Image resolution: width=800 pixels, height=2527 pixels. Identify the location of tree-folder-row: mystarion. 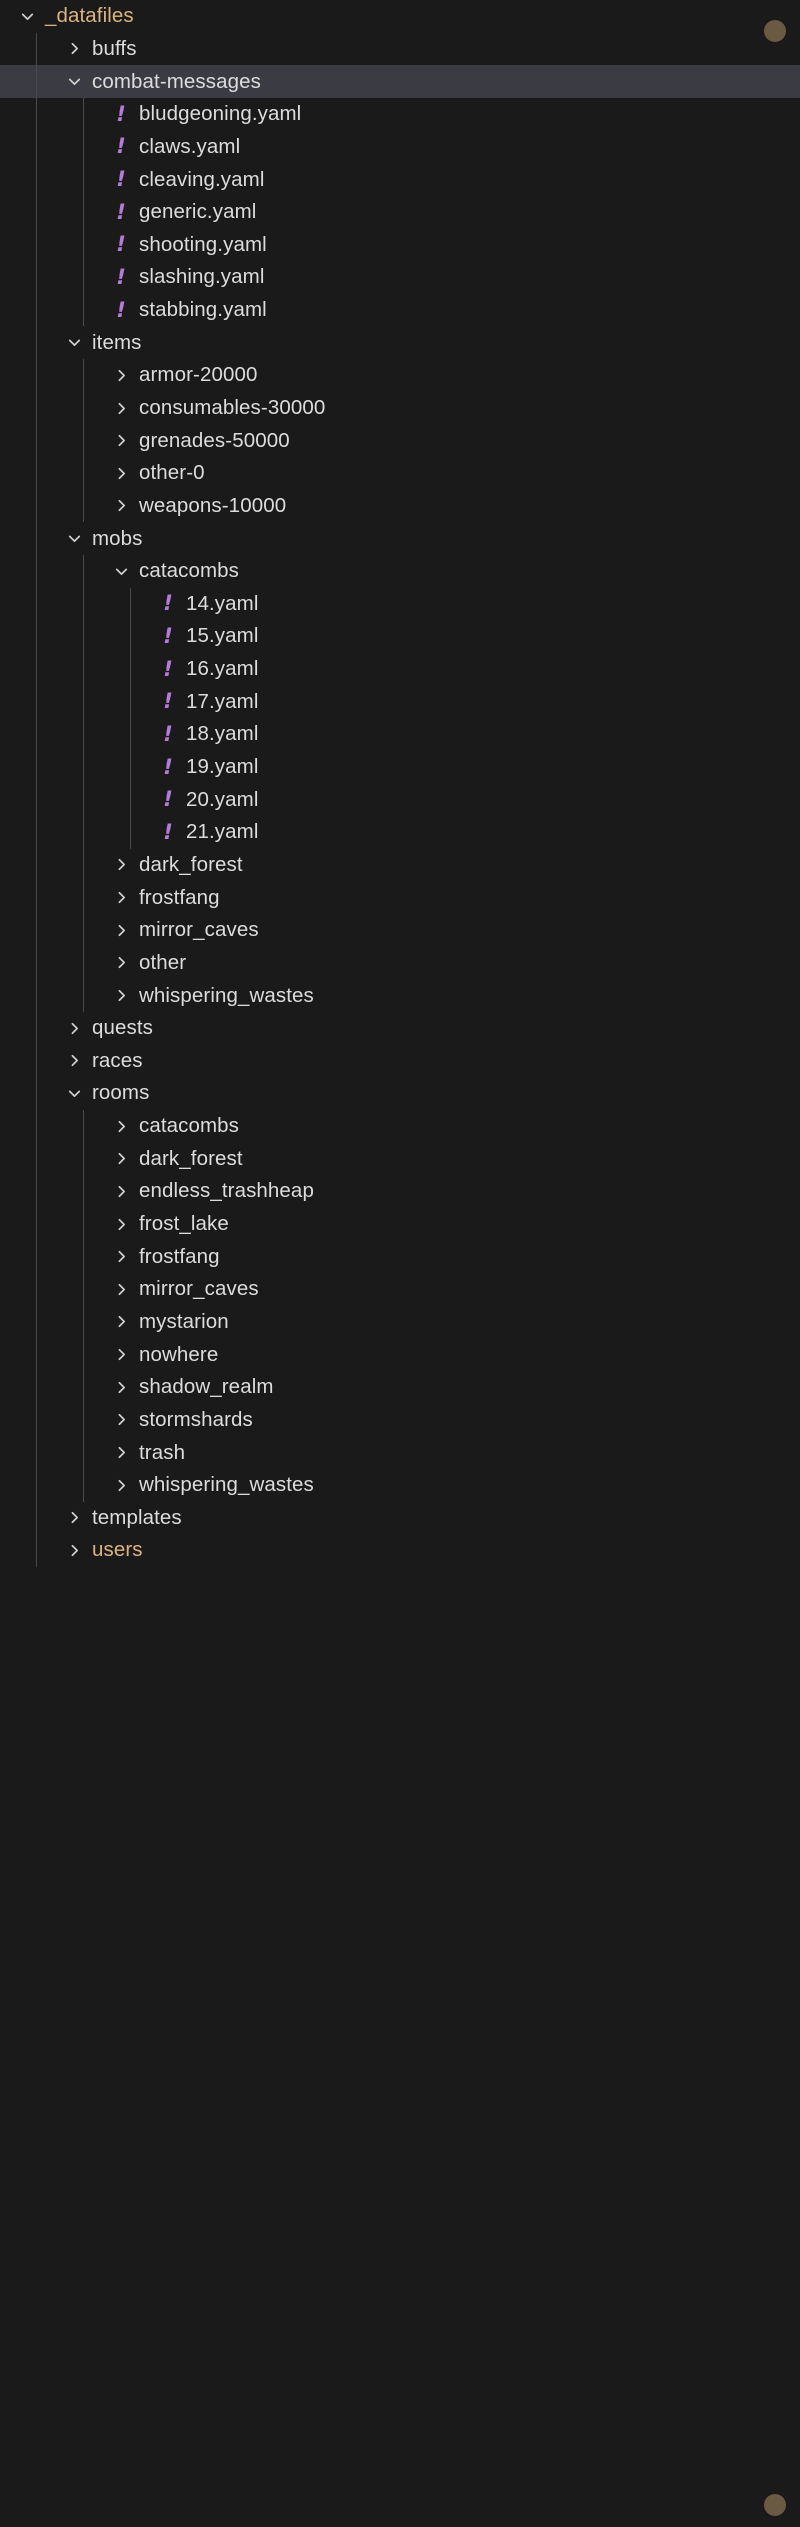
(400, 1322).